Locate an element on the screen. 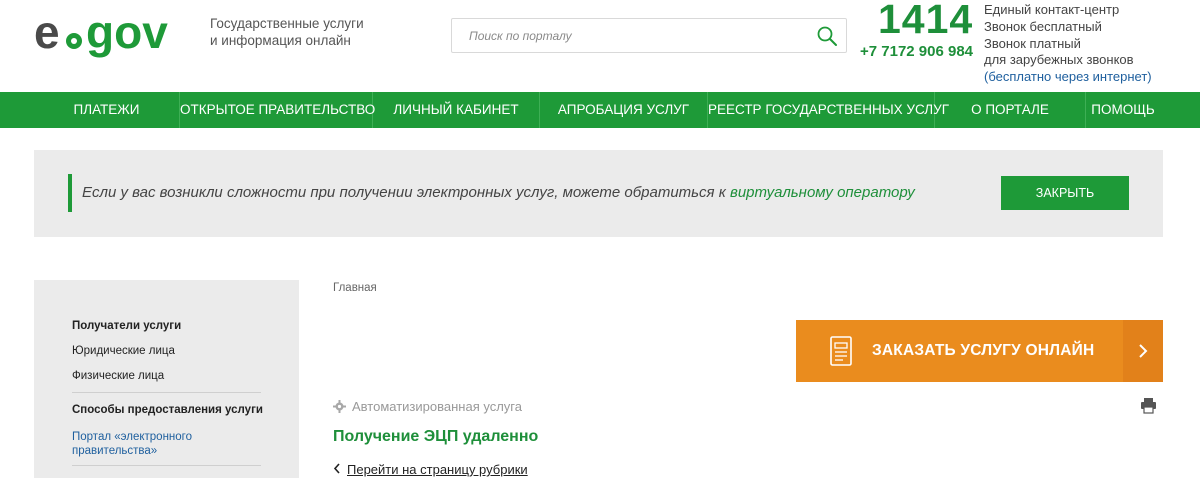  svg-text: gov is located at coordinates (127, 33).